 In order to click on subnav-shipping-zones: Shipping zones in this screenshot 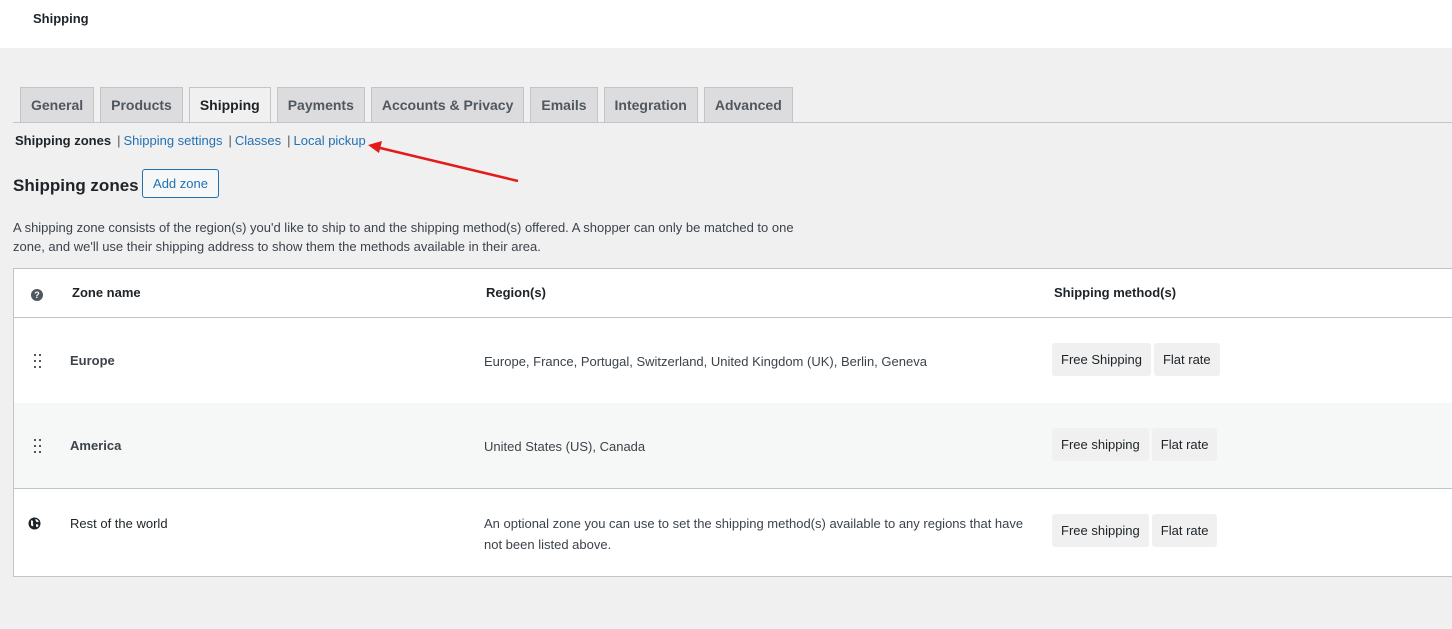, I will do `click(63, 140)`.